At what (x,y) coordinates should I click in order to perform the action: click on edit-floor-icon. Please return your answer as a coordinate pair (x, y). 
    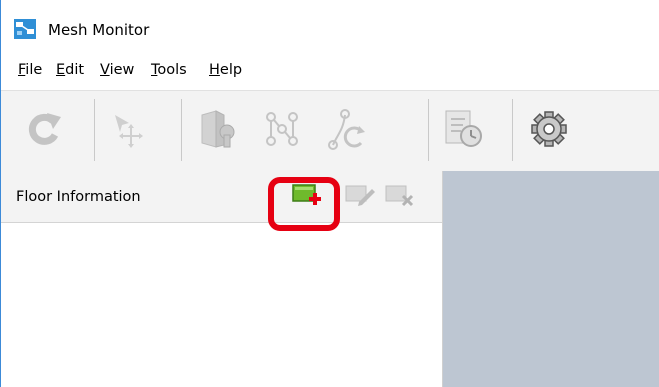
    Looking at the image, I should click on (360, 195).